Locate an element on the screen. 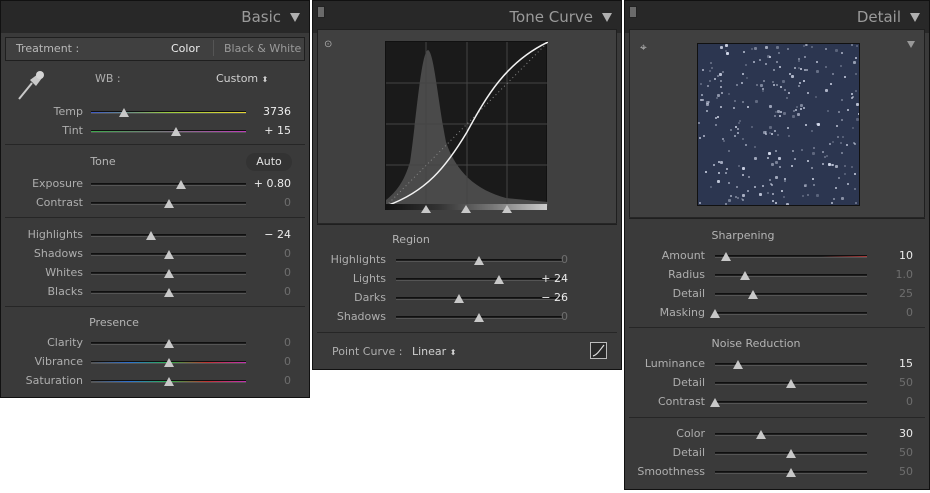 The width and height of the screenshot is (930, 493). tc-darks-slider-row: Darks − 26 is located at coordinates (467, 299).